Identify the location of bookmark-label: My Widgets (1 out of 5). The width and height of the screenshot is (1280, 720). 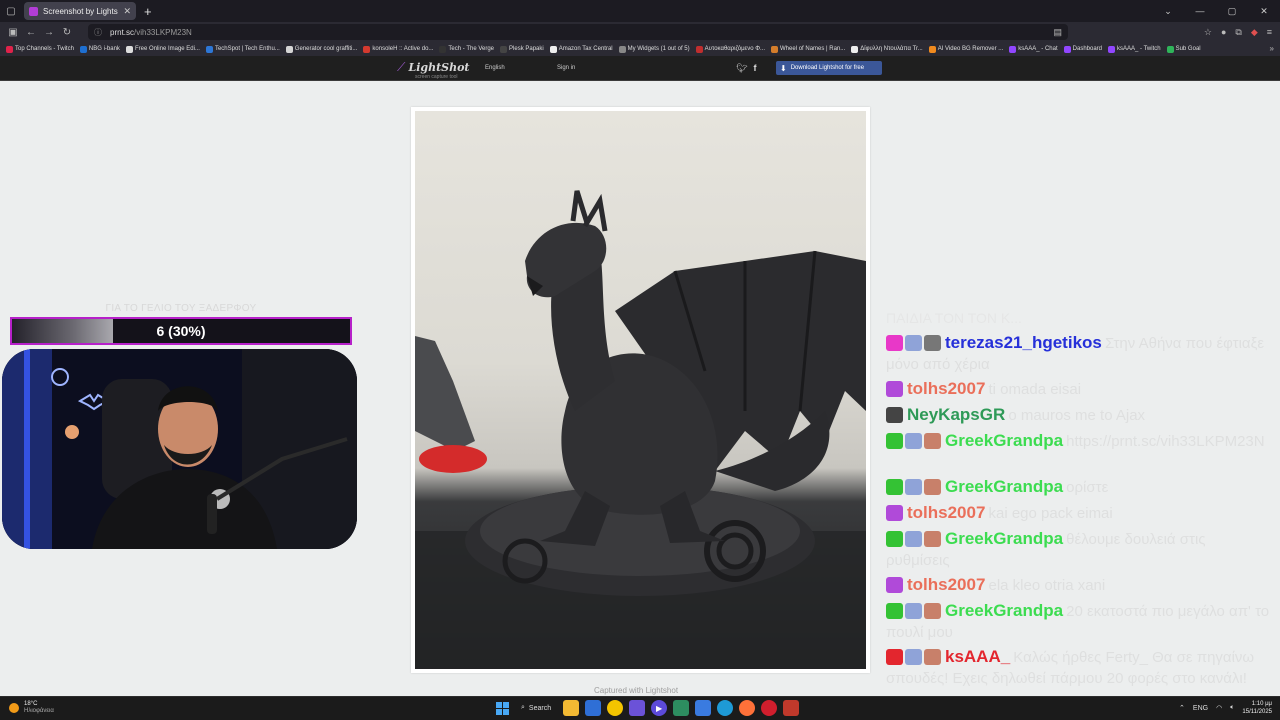
(658, 49).